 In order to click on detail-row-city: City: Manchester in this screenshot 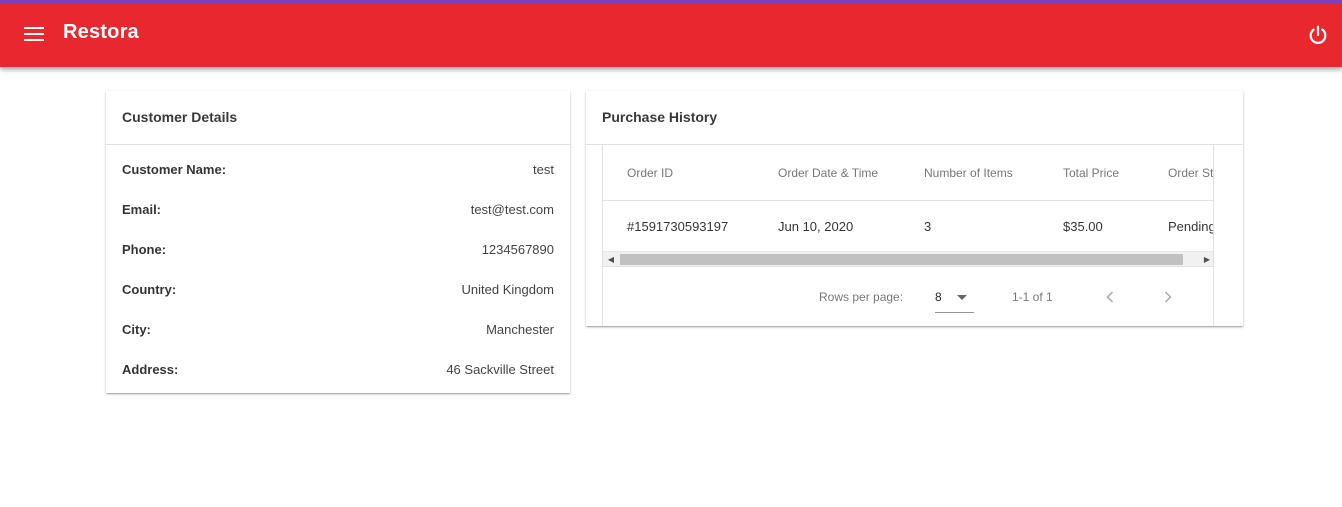, I will do `click(338, 329)`.